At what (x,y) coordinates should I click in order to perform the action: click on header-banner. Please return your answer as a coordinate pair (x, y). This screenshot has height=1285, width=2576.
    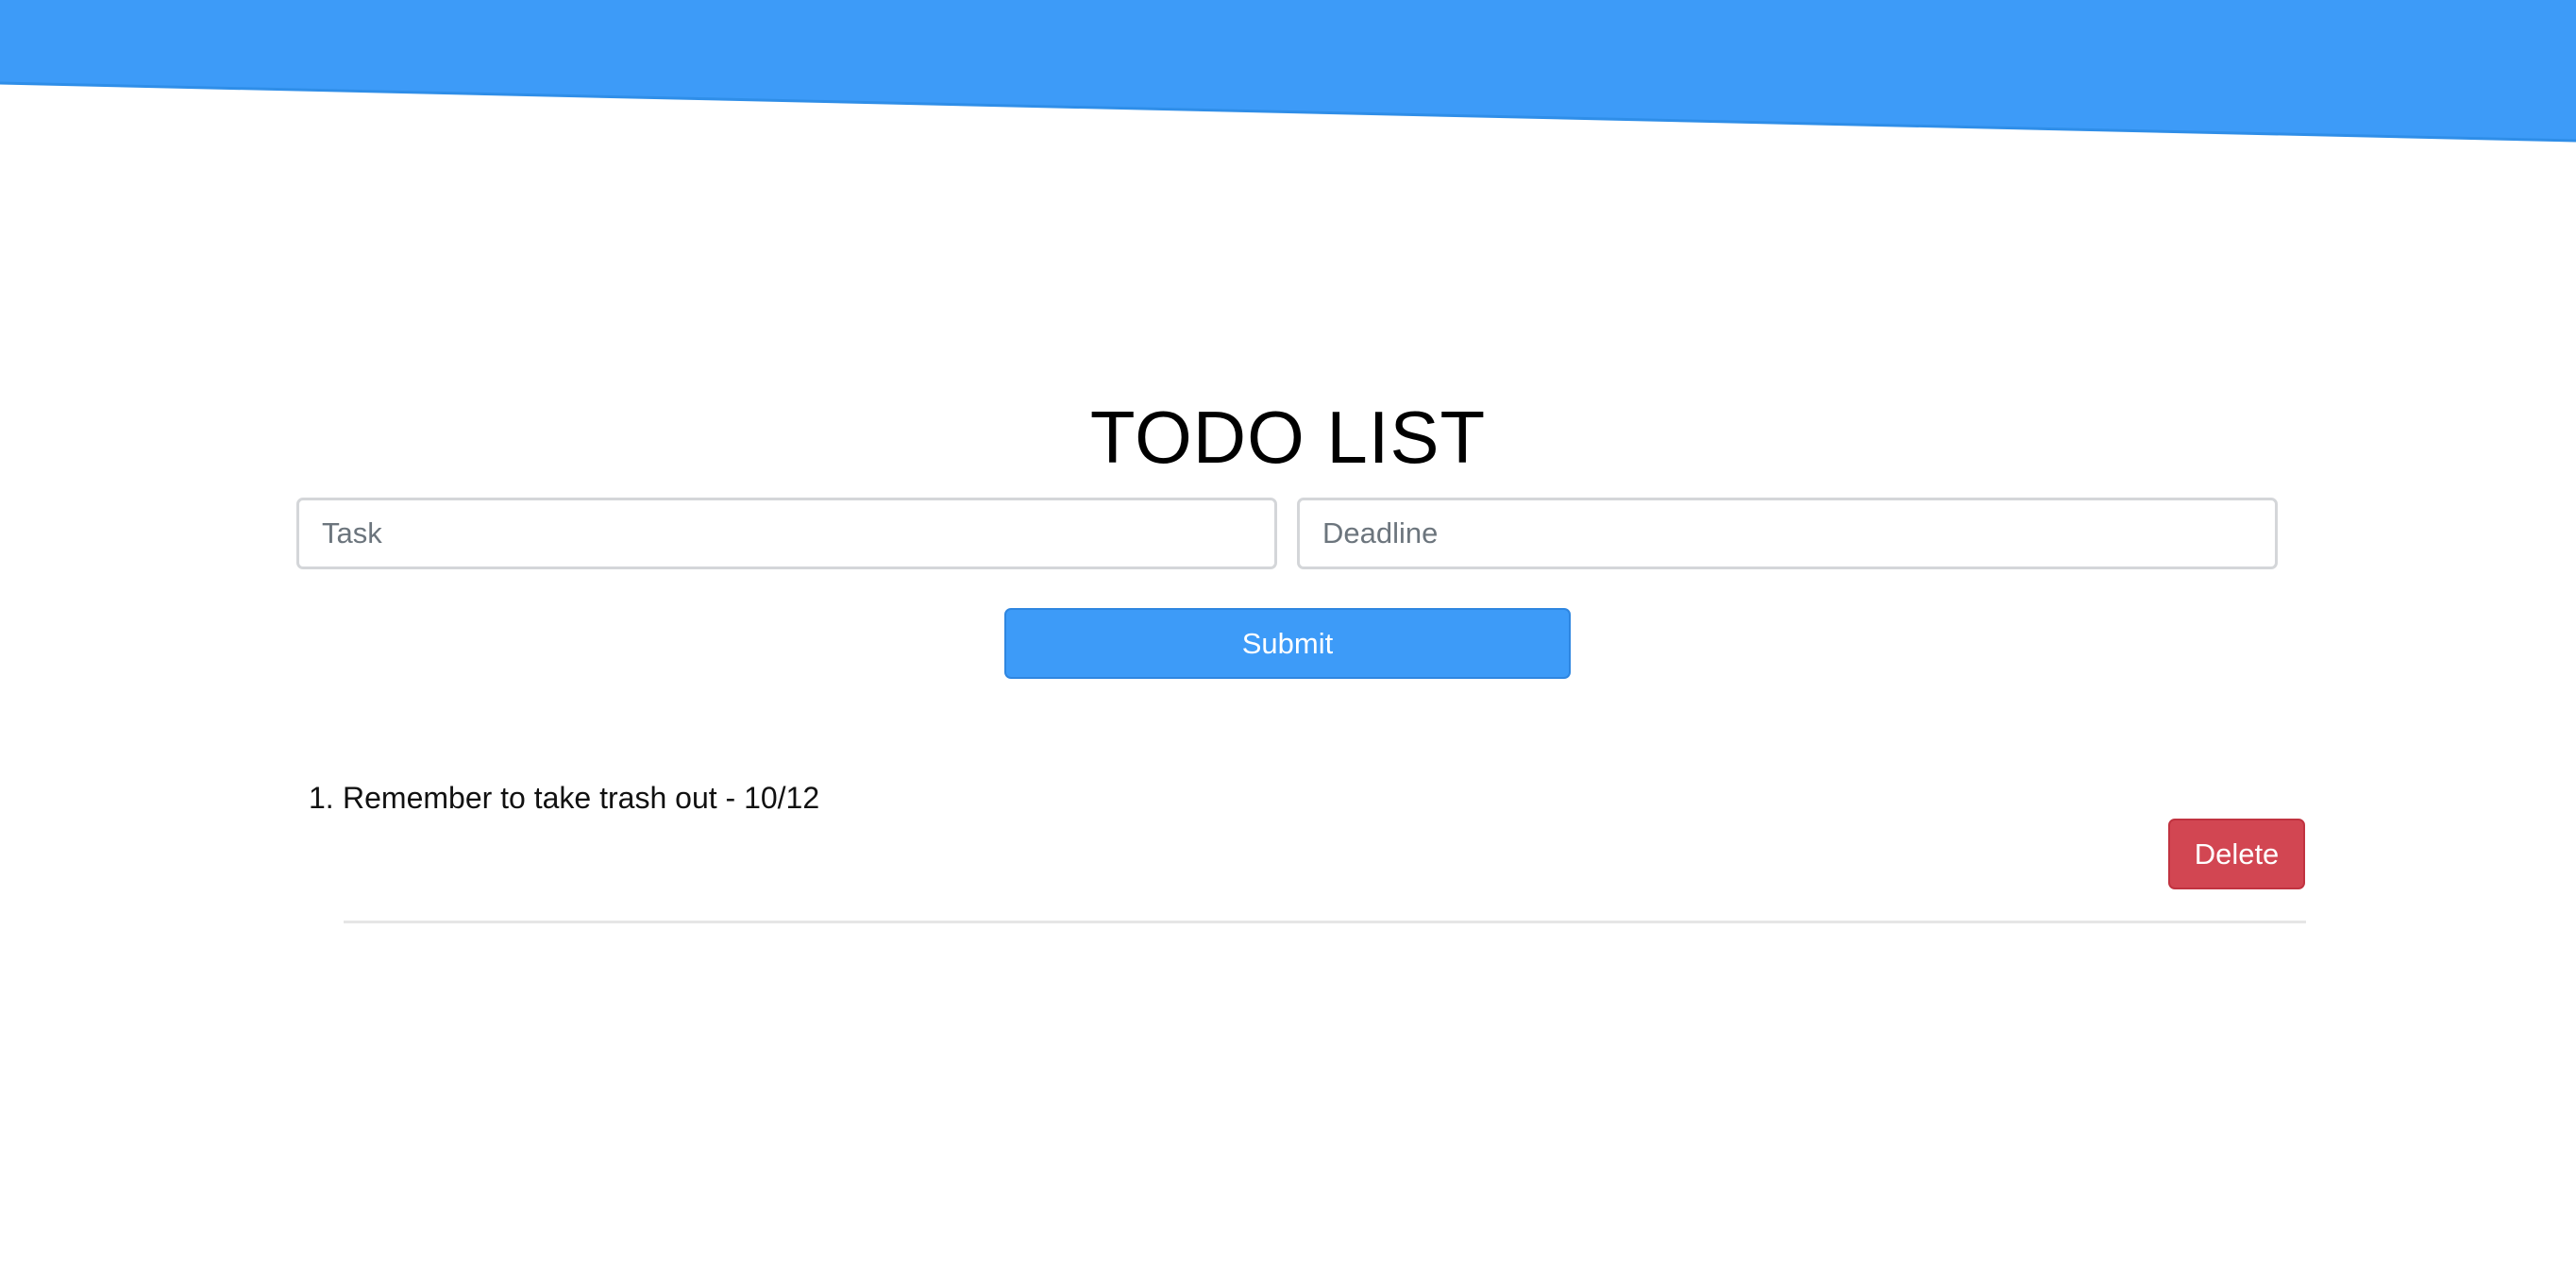
    Looking at the image, I should click on (1288, 73).